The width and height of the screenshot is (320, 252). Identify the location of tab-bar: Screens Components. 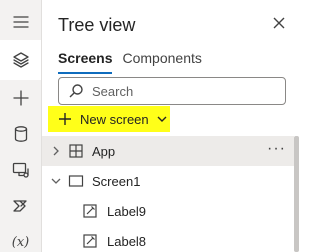
(130, 62).